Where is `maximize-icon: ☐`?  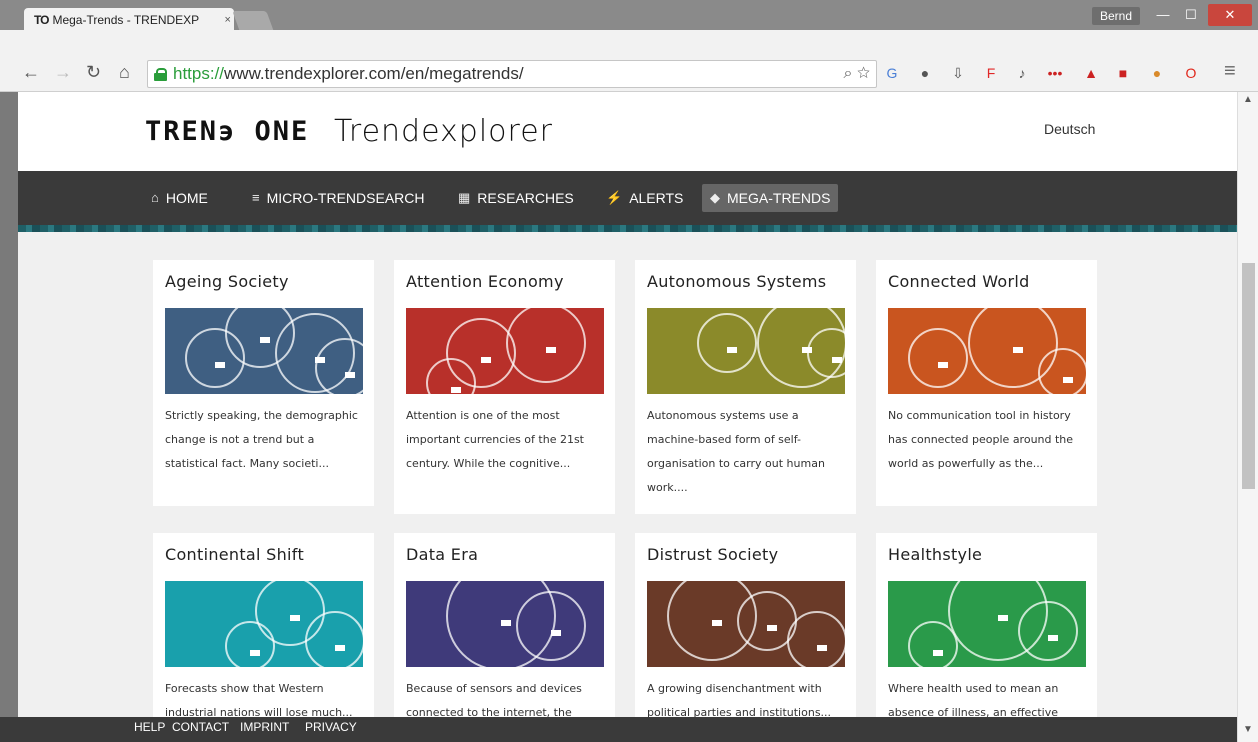
maximize-icon: ☐ is located at coordinates (1191, 15).